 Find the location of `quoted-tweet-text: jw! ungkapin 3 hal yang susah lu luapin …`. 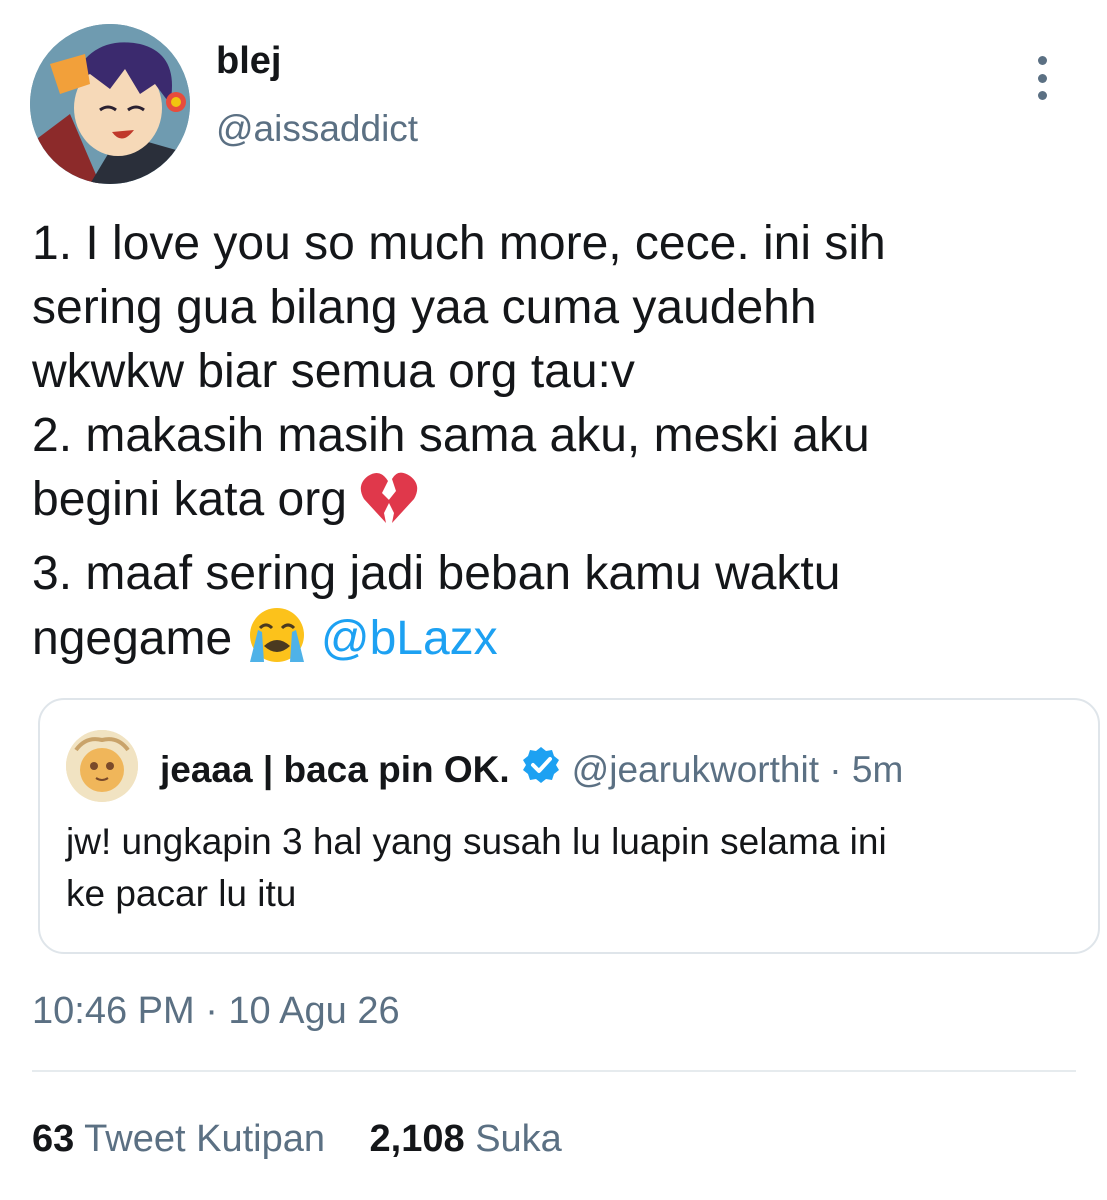

quoted-tweet-text: jw! ungkapin 3 hal yang susah lu luapin … is located at coordinates (571, 868).